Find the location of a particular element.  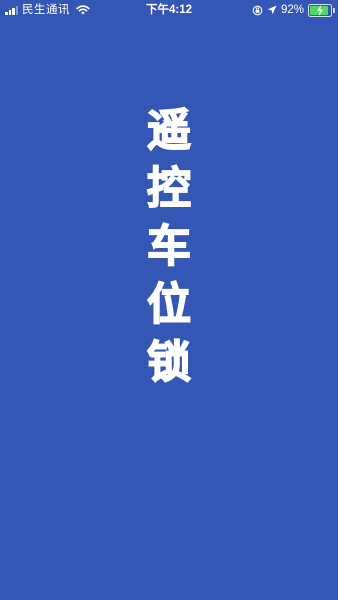

title-char-1: 遥 is located at coordinates (169, 130).